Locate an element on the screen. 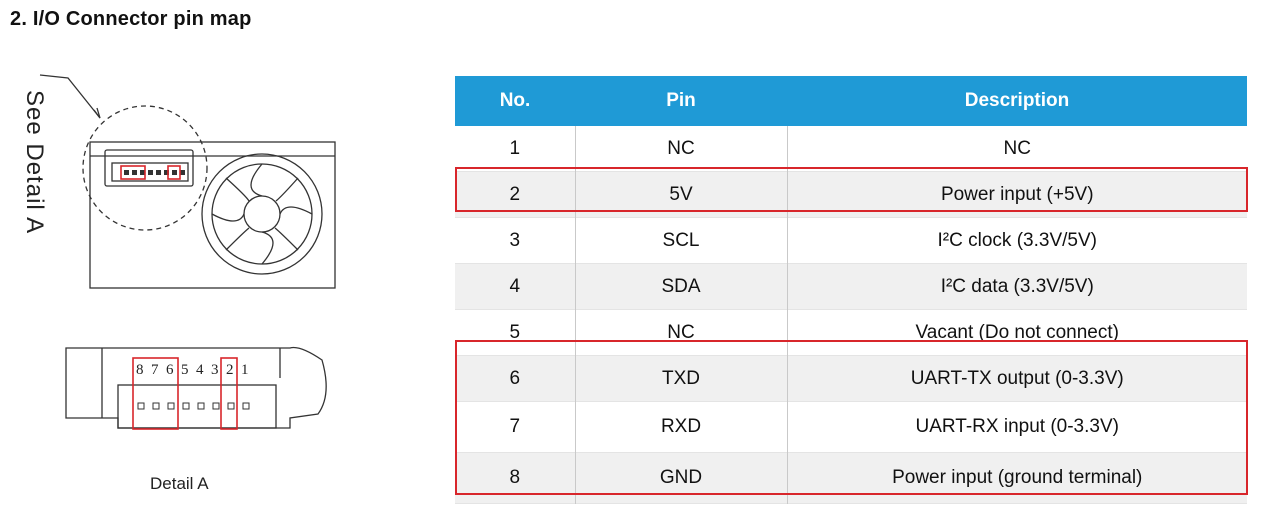 The width and height of the screenshot is (1265, 529). cell-no: 4 is located at coordinates (515, 286).